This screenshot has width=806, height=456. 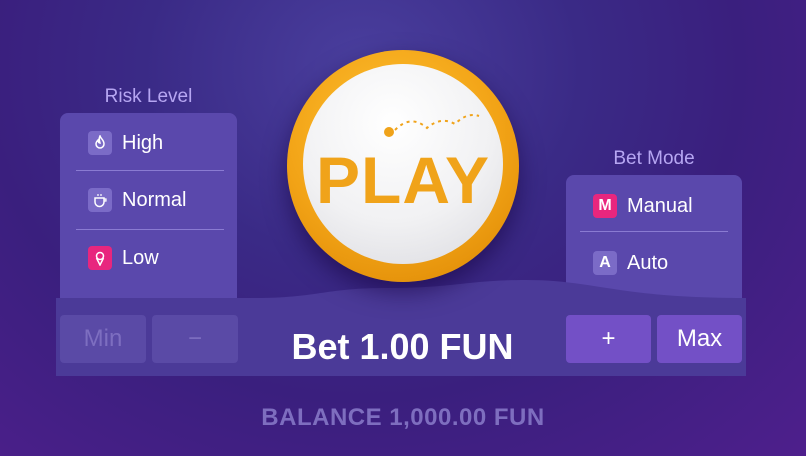 What do you see at coordinates (699, 339) in the screenshot?
I see `bet-max-button: Max` at bounding box center [699, 339].